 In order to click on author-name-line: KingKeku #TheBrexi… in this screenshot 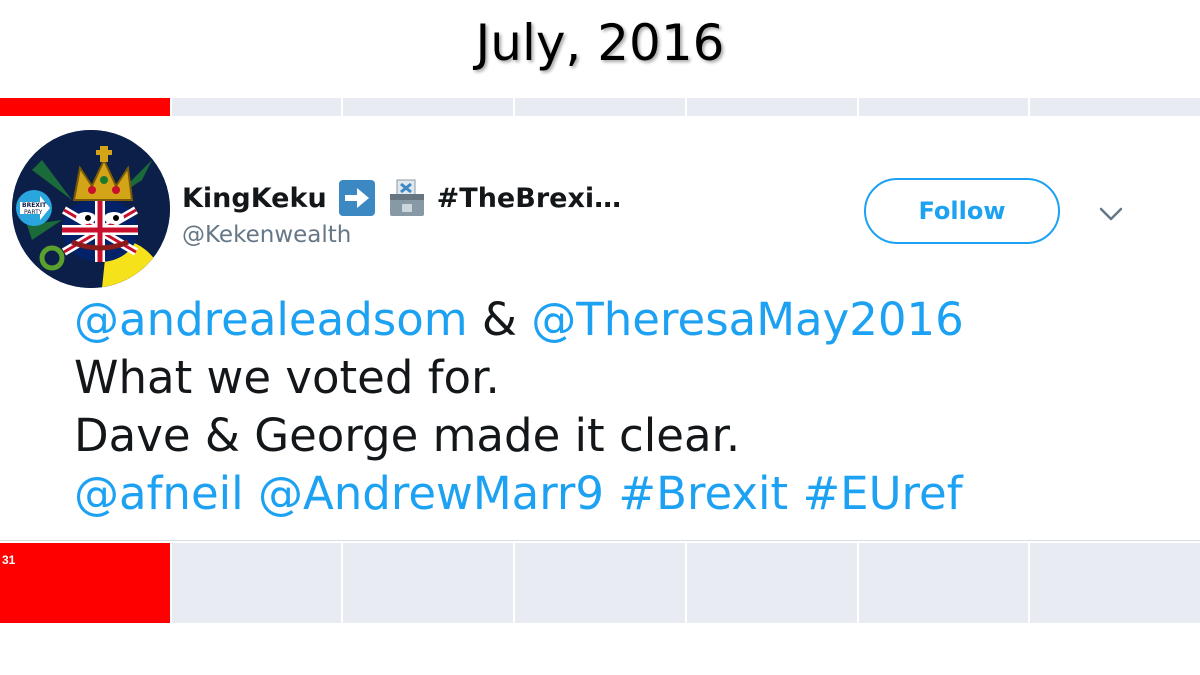, I will do `click(401, 198)`.